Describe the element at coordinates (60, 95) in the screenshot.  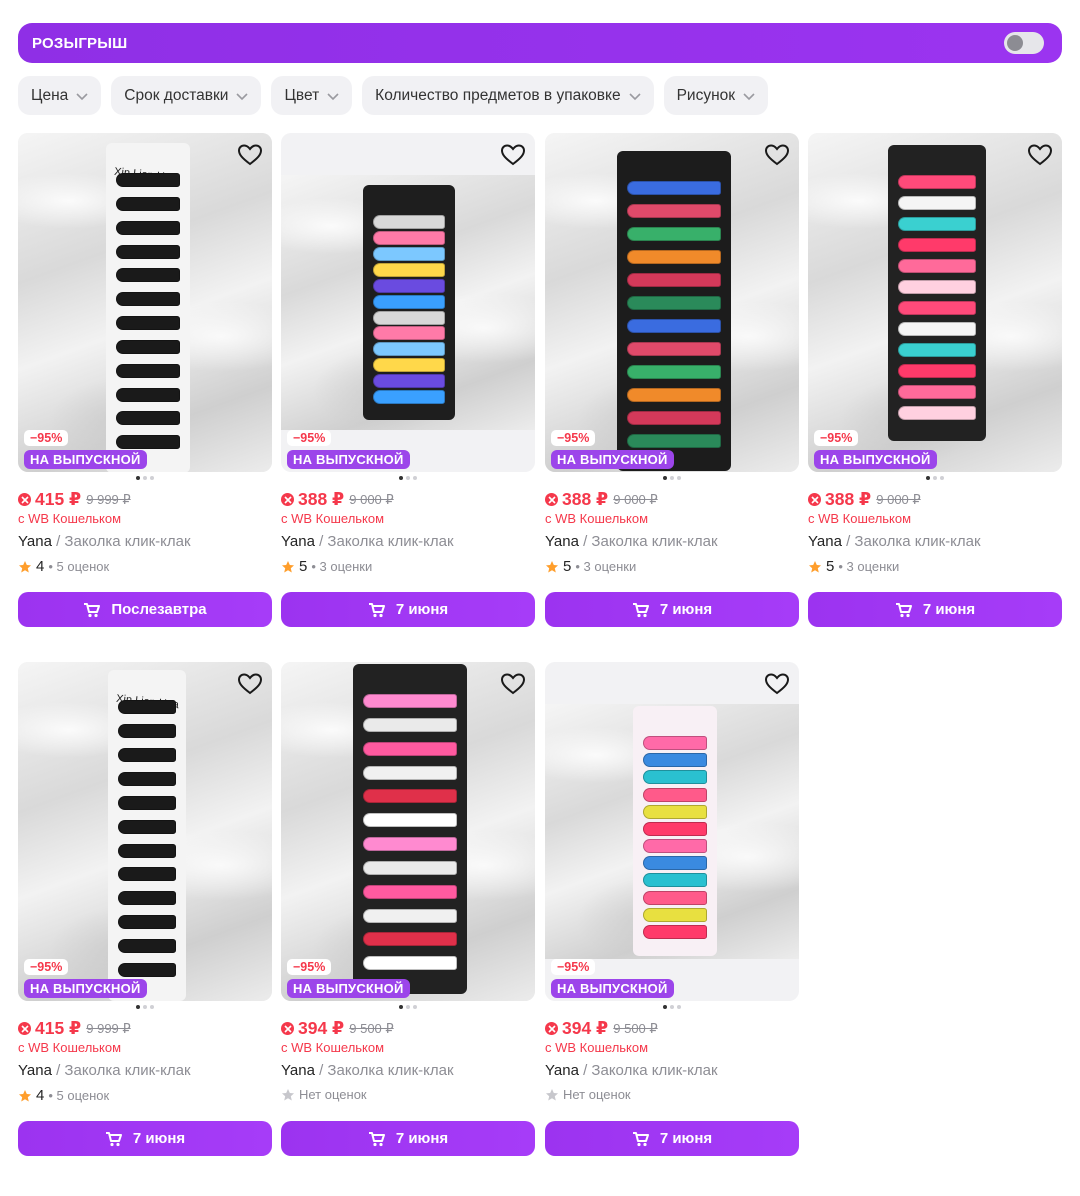
I see `filter-price: Цена` at that location.